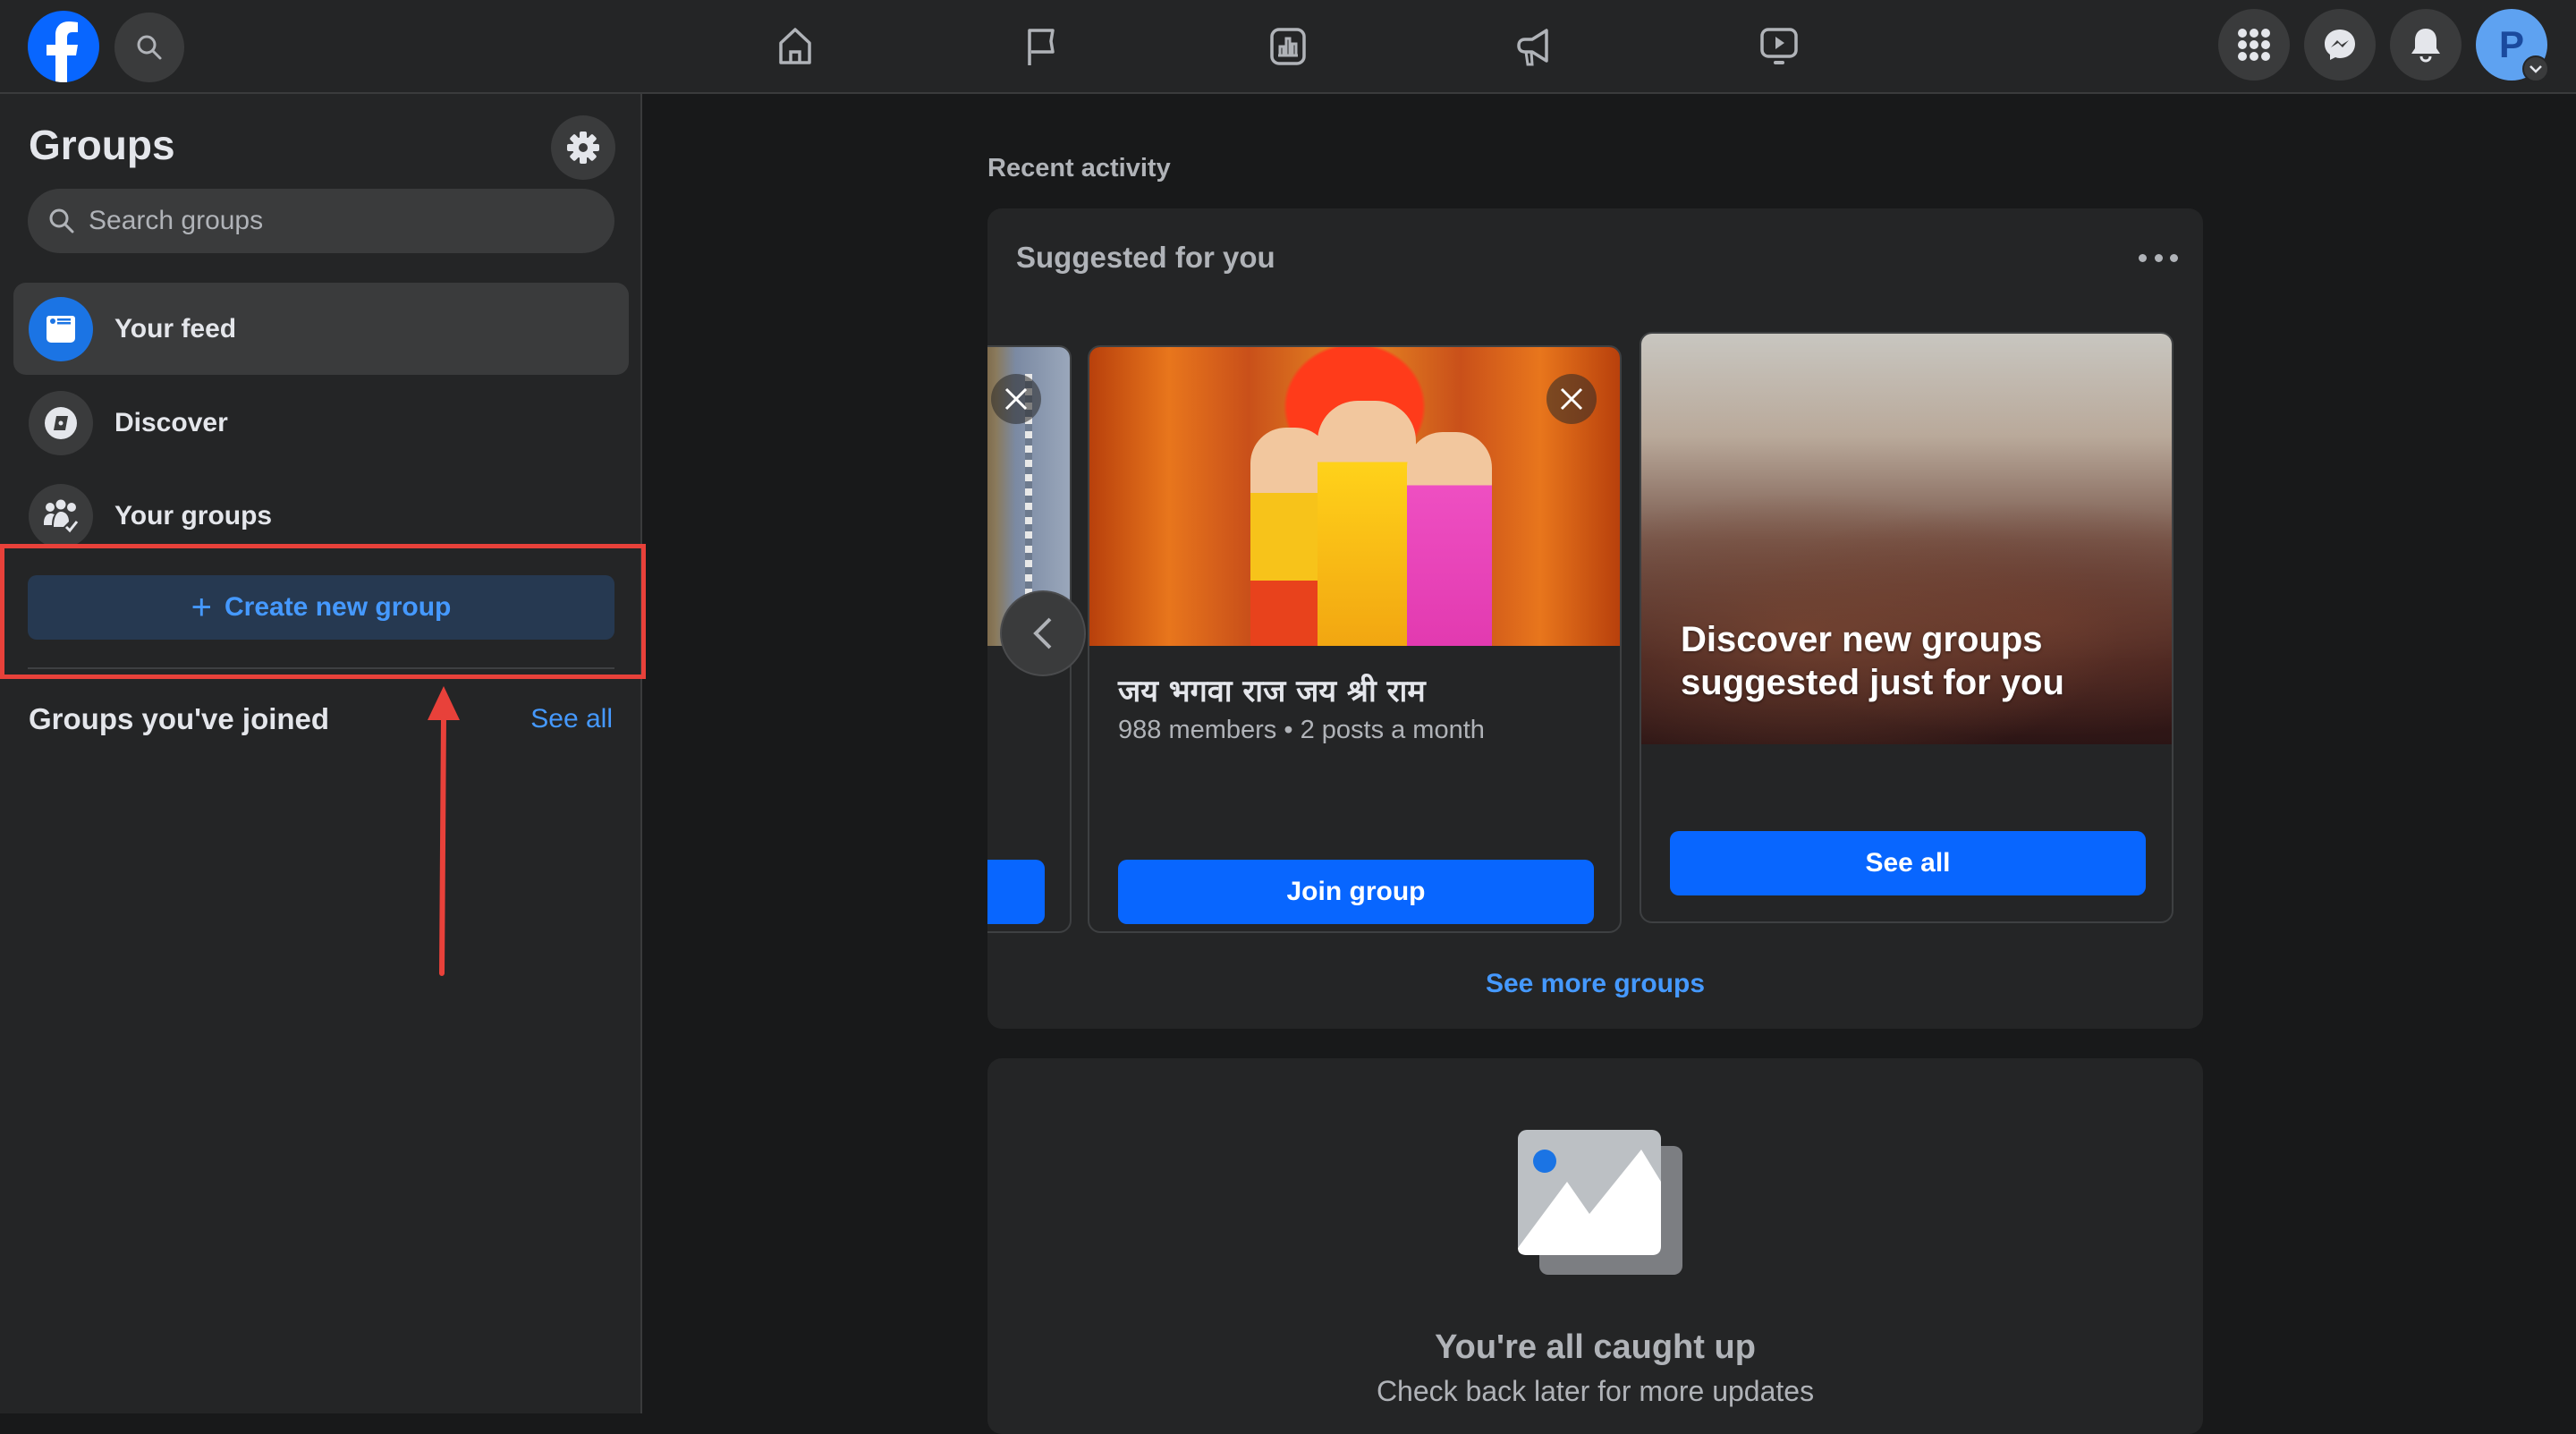  I want to click on gear-icon, so click(583, 148).